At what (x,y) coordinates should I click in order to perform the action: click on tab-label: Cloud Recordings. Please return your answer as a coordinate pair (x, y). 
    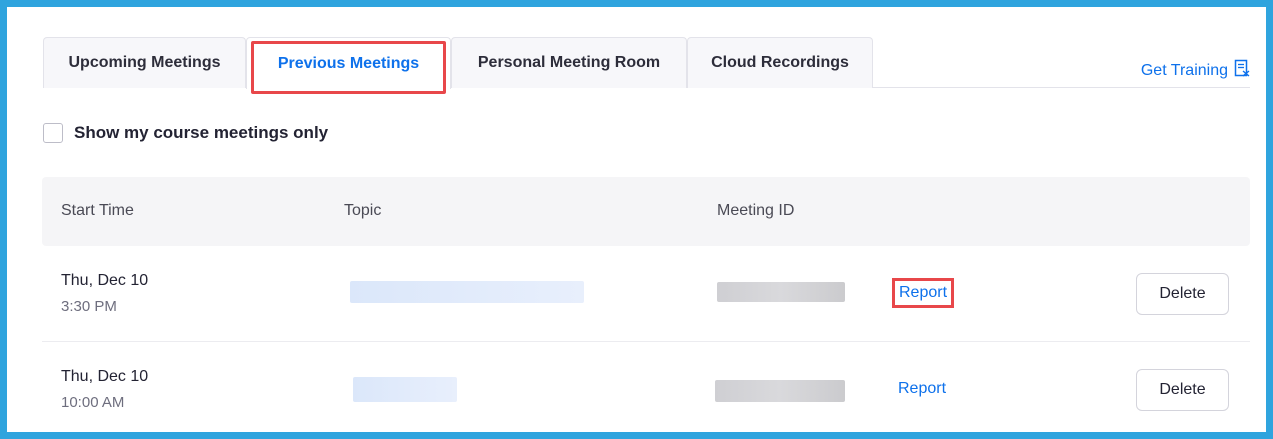
    Looking at the image, I should click on (780, 62).